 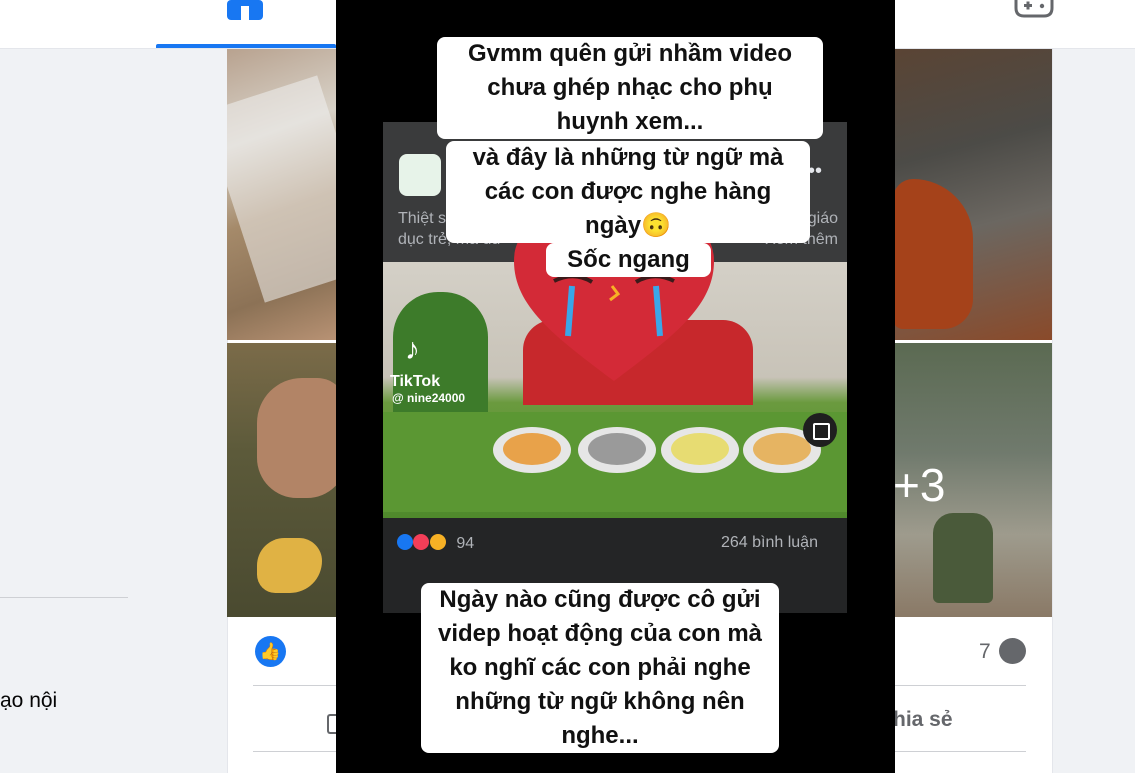 What do you see at coordinates (415, 381) in the screenshot?
I see `tiktok-brand: TikTok` at bounding box center [415, 381].